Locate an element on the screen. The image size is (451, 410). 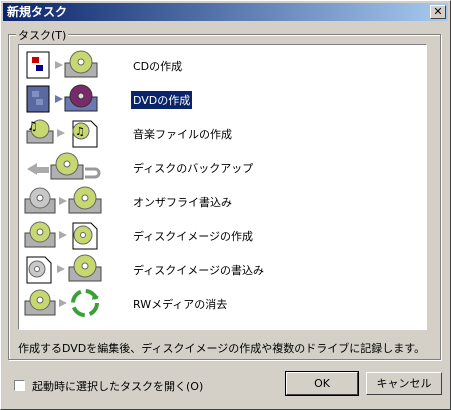
dvd-write-icon is located at coordinates (62, 98).